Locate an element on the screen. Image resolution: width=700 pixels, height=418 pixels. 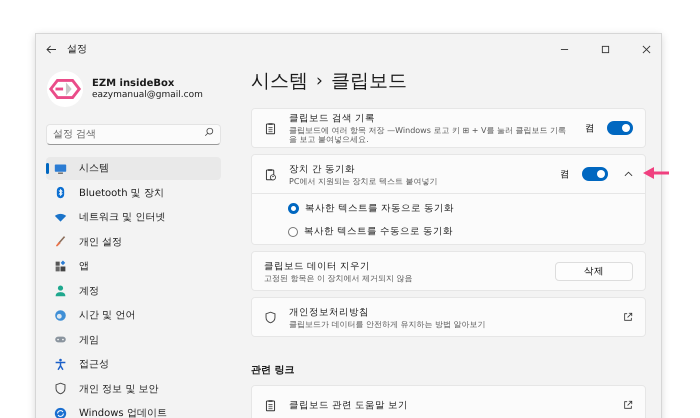
sidebar-item: 시간 및 언어 is located at coordinates (133, 315).